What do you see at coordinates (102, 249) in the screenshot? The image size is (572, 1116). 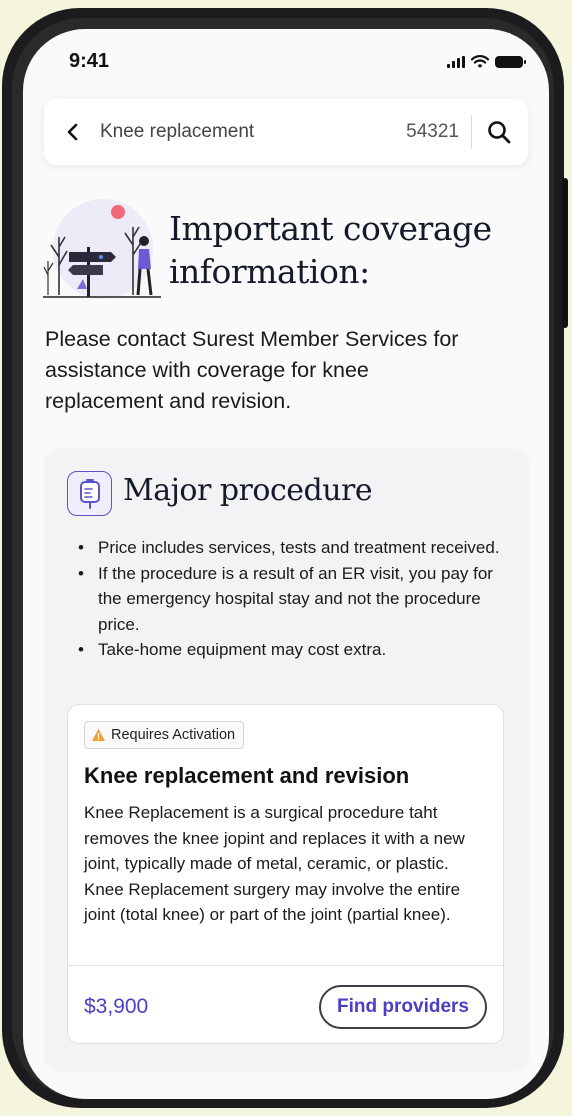 I see `signpost-illustration` at bounding box center [102, 249].